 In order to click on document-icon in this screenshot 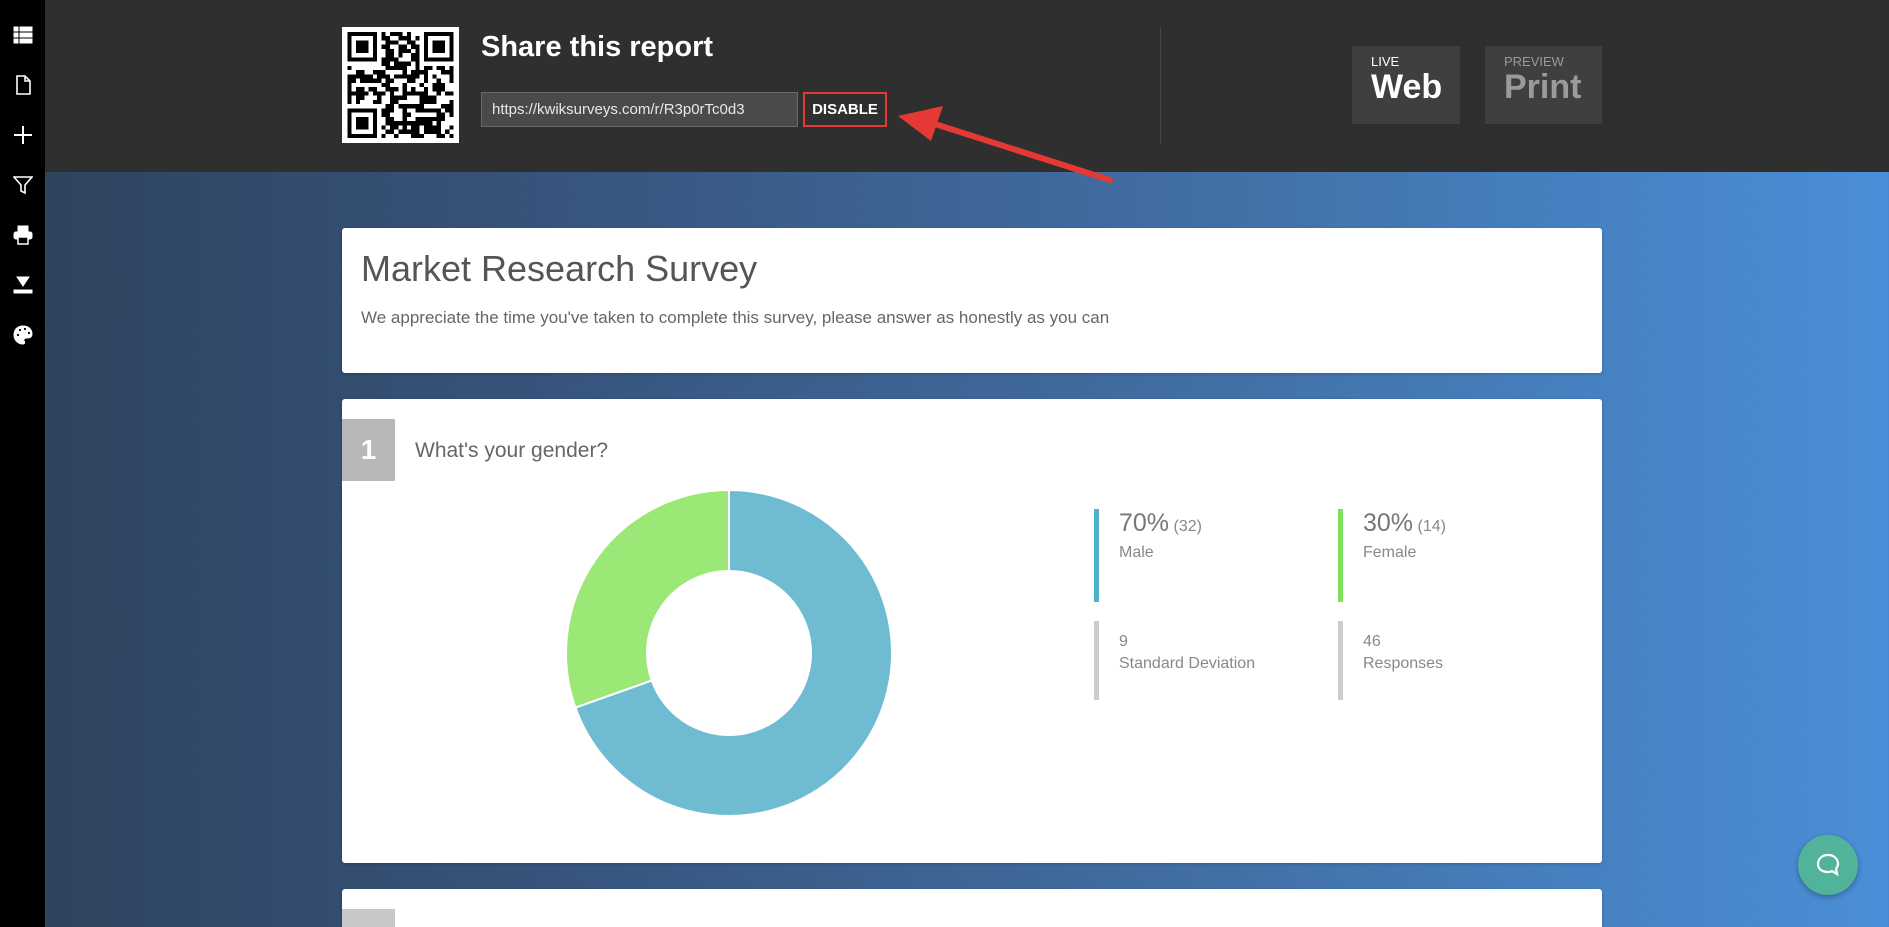, I will do `click(23, 85)`.